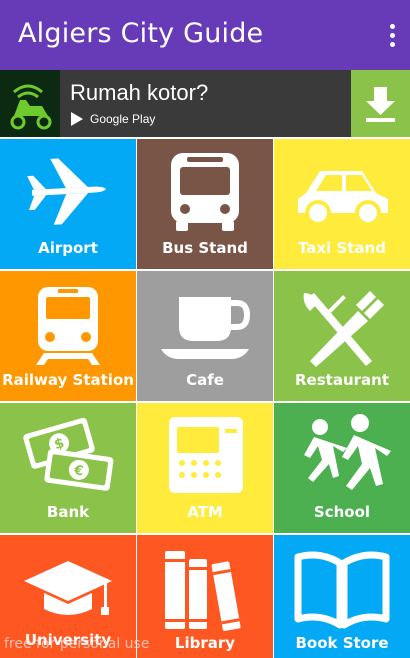 The image size is (410, 658). I want to click on app-bar: Algiers City Guide, so click(205, 35).